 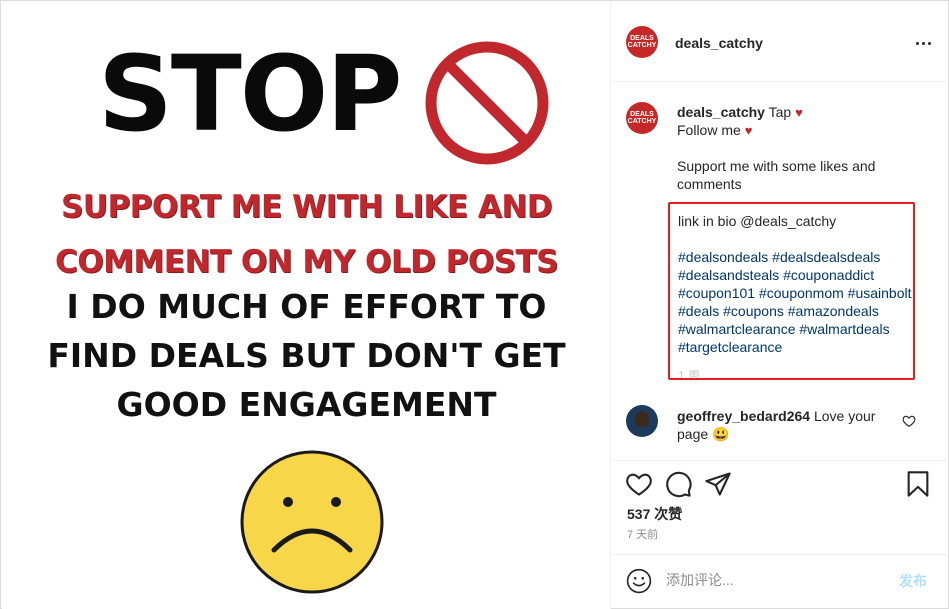 I want to click on comment-input, so click(x=771, y=580).